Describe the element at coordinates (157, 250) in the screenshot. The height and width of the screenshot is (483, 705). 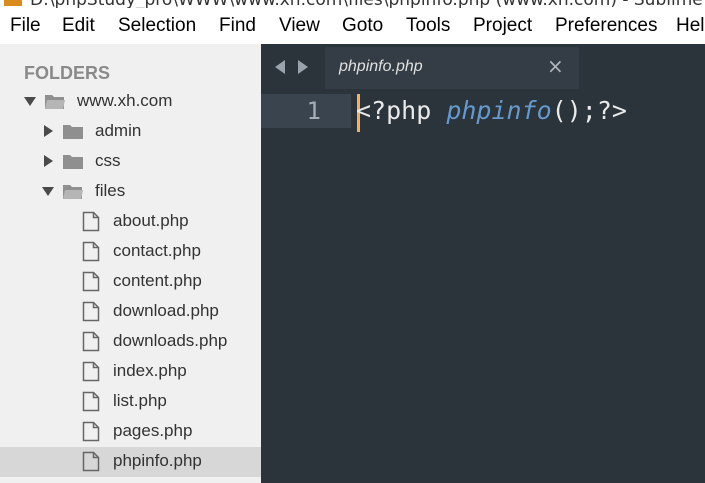
I see `tree-label: contact.php` at that location.